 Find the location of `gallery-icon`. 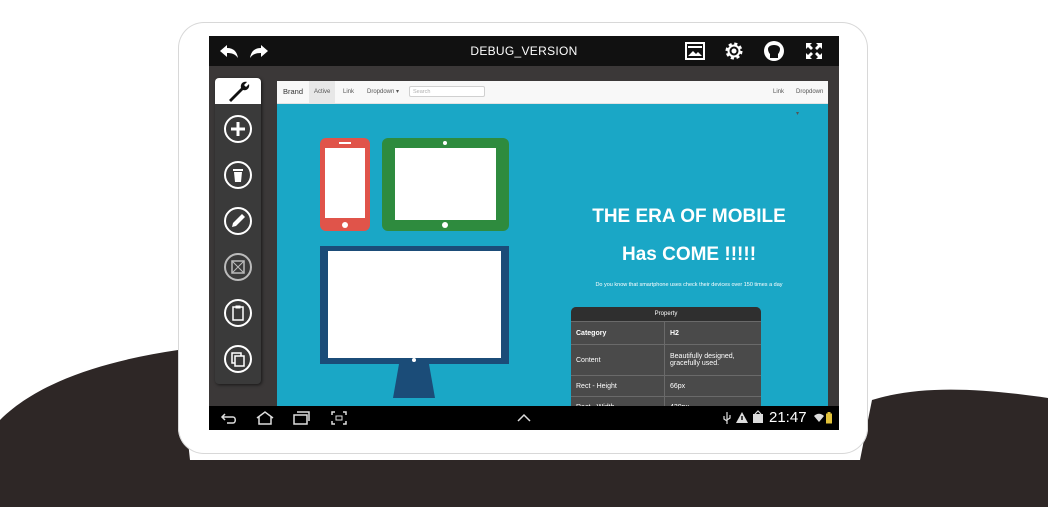

gallery-icon is located at coordinates (695, 51).